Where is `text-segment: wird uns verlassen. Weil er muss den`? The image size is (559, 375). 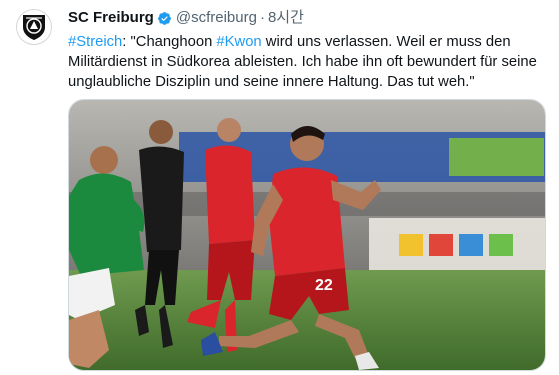 text-segment: wird uns verlassen. Weil er muss den is located at coordinates (386, 42).